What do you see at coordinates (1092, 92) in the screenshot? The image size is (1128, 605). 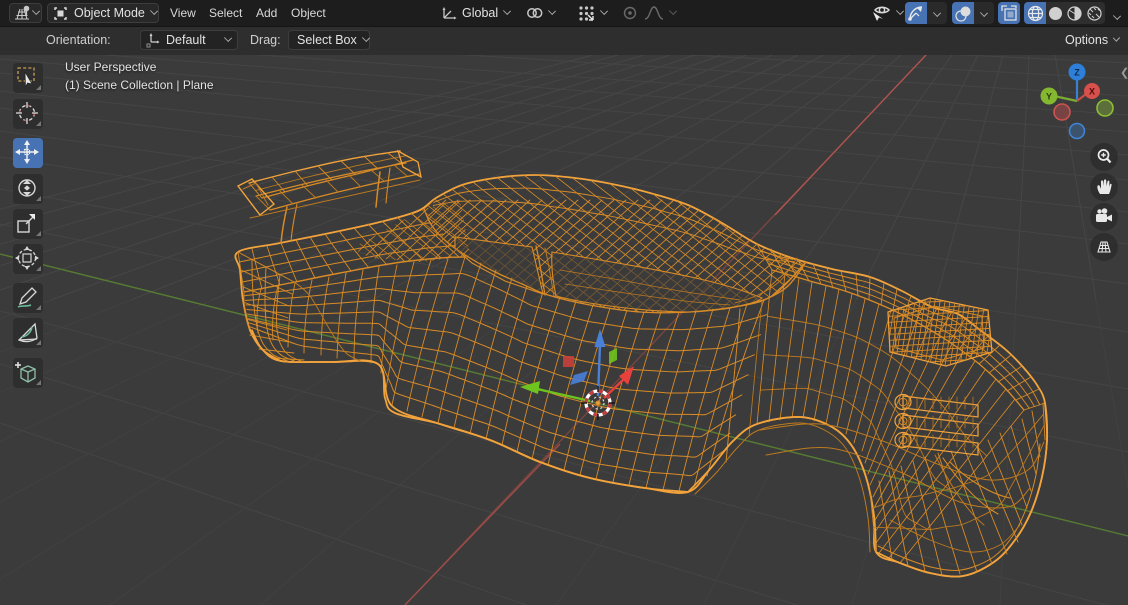 I see `svg-text: X` at bounding box center [1092, 92].